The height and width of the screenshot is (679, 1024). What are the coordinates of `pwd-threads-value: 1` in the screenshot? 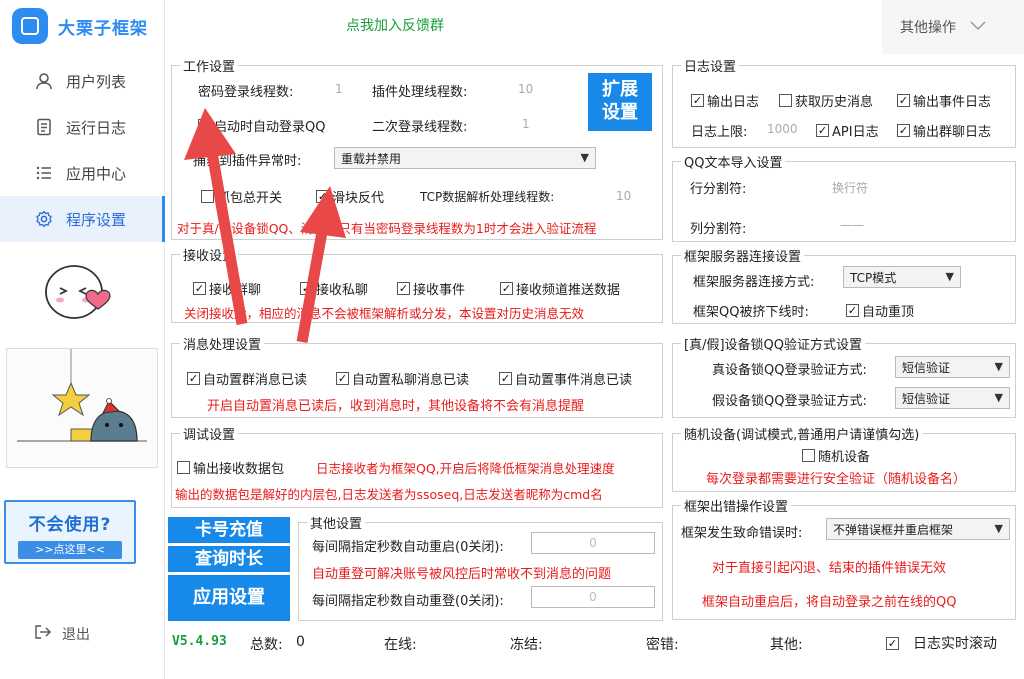 It's located at (339, 89).